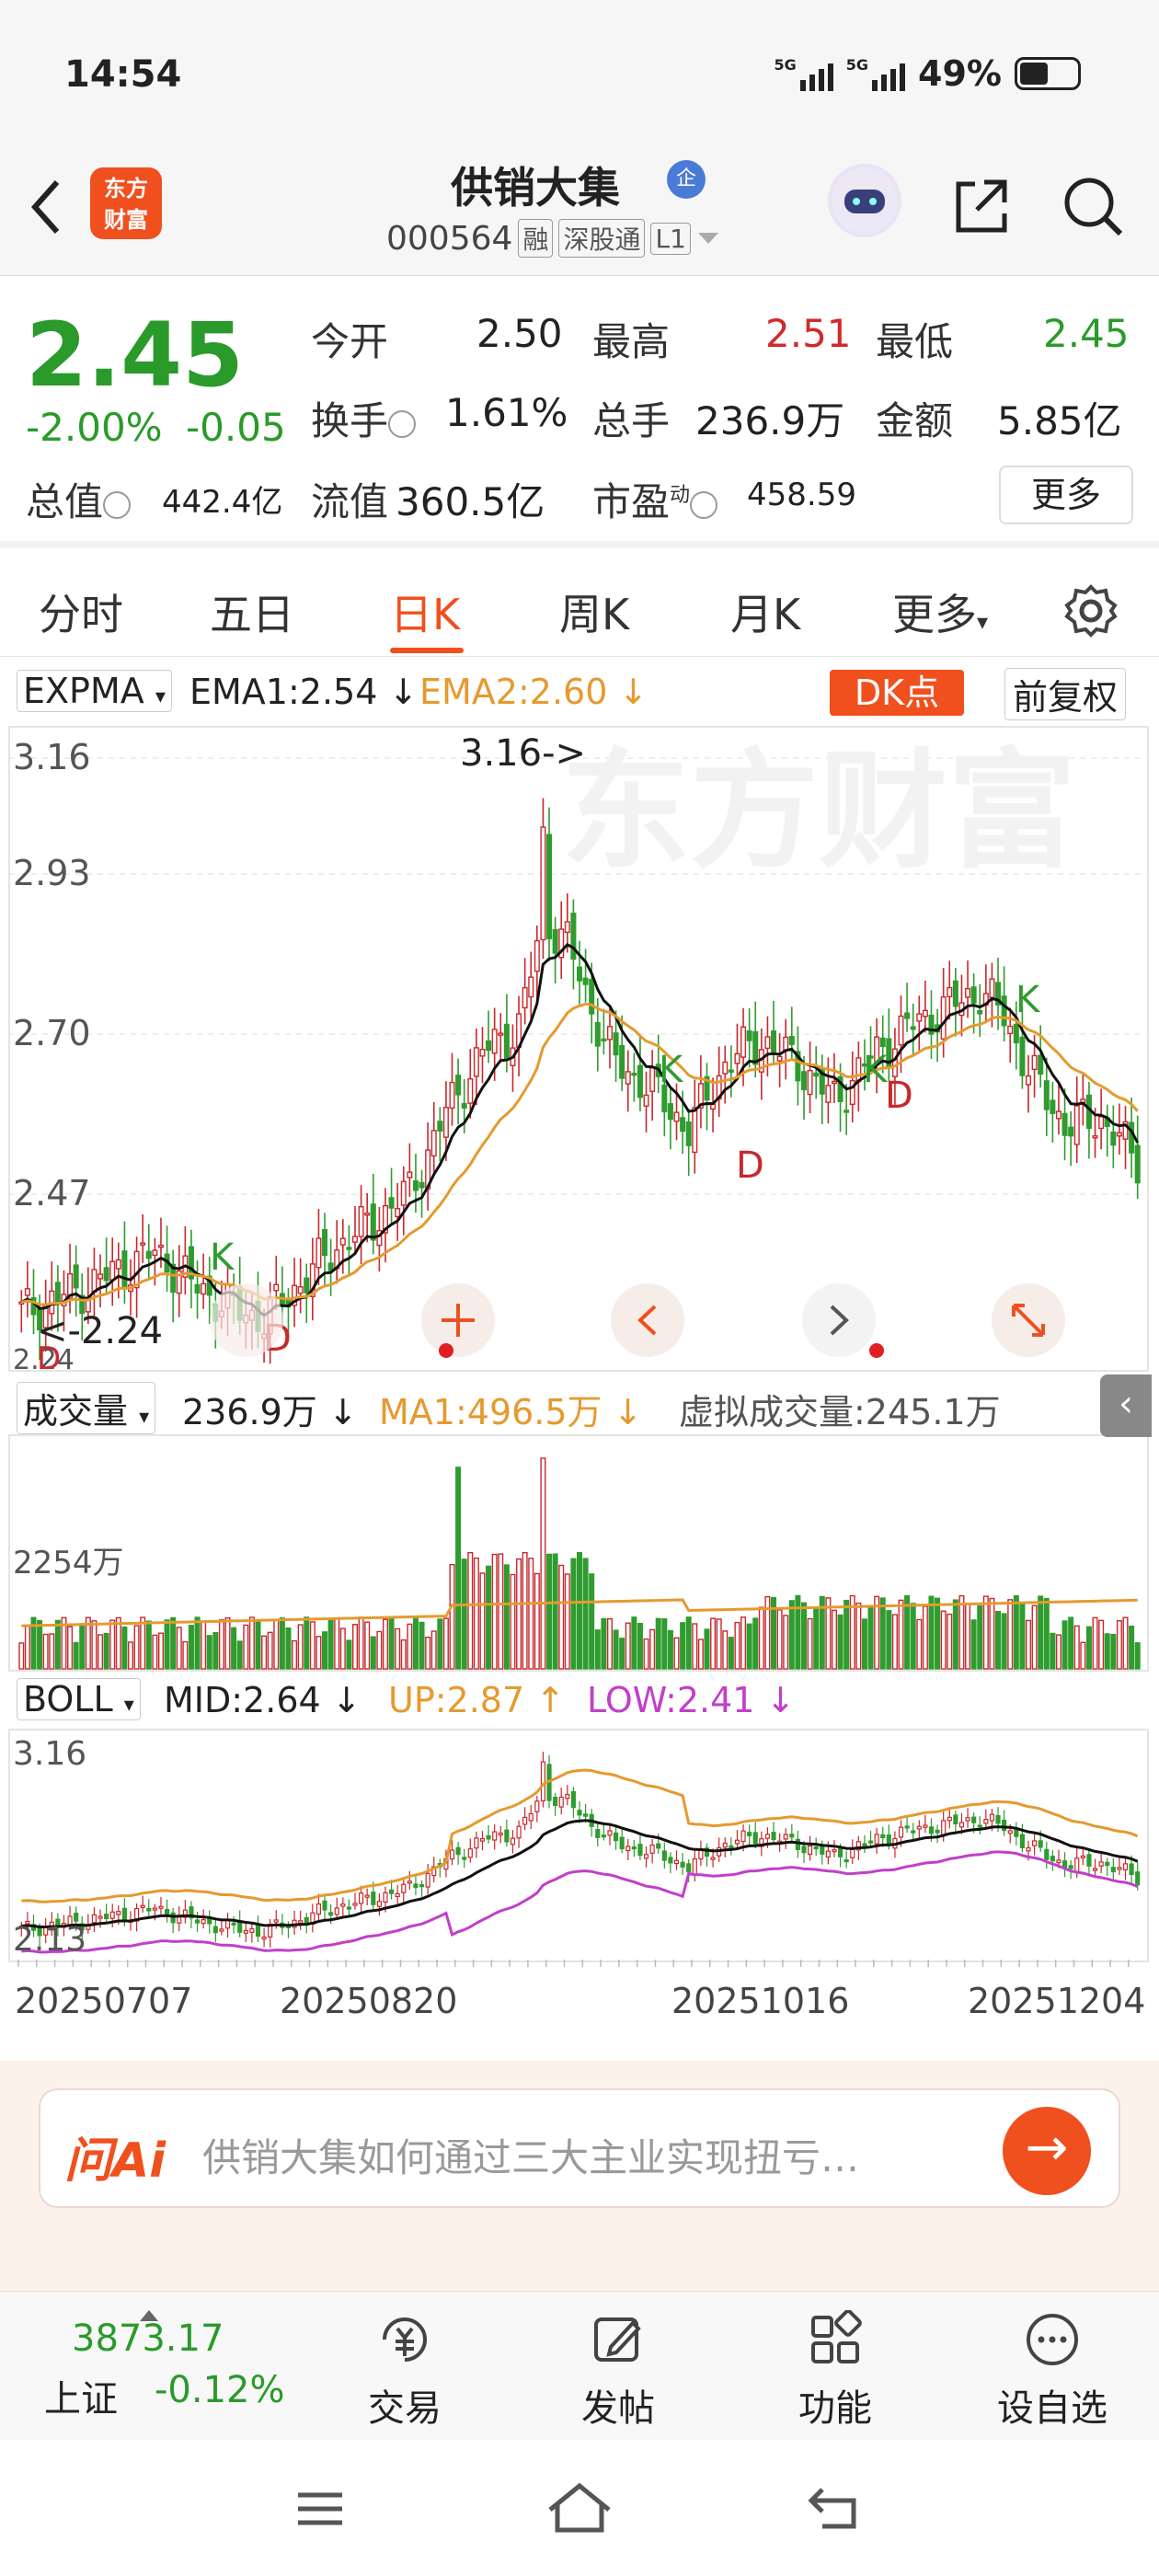  Describe the element at coordinates (1093, 206) in the screenshot. I see `search-icon` at that location.